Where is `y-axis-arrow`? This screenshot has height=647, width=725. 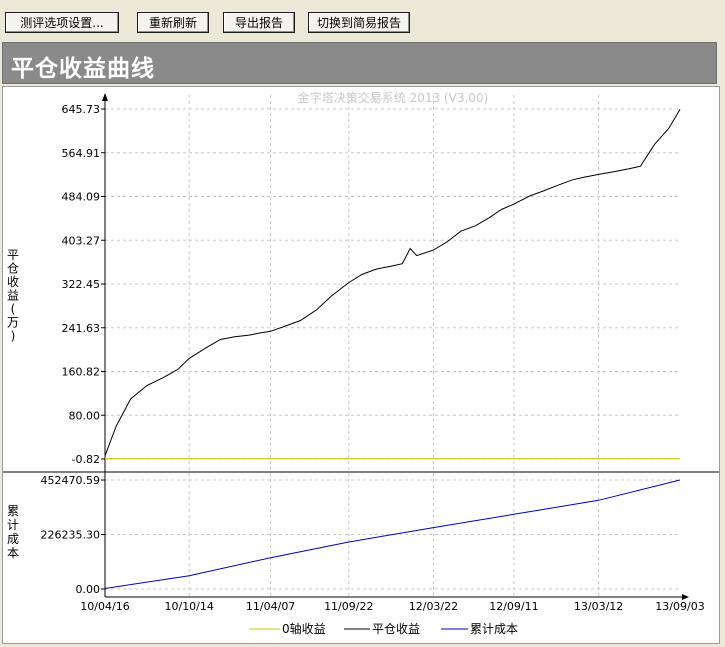 y-axis-arrow is located at coordinates (105, 97).